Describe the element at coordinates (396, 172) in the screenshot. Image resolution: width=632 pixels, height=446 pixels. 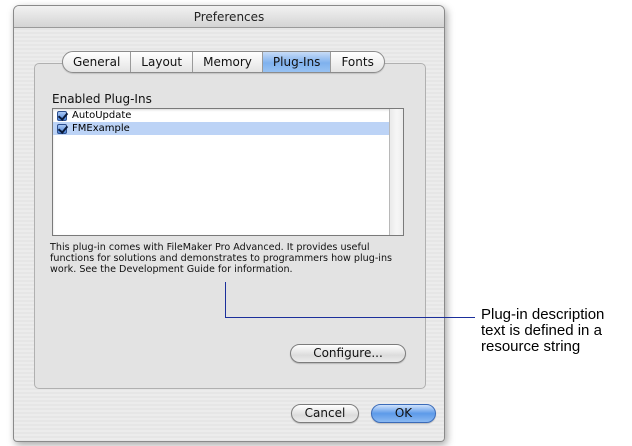
I see `list-scrollbar` at that location.